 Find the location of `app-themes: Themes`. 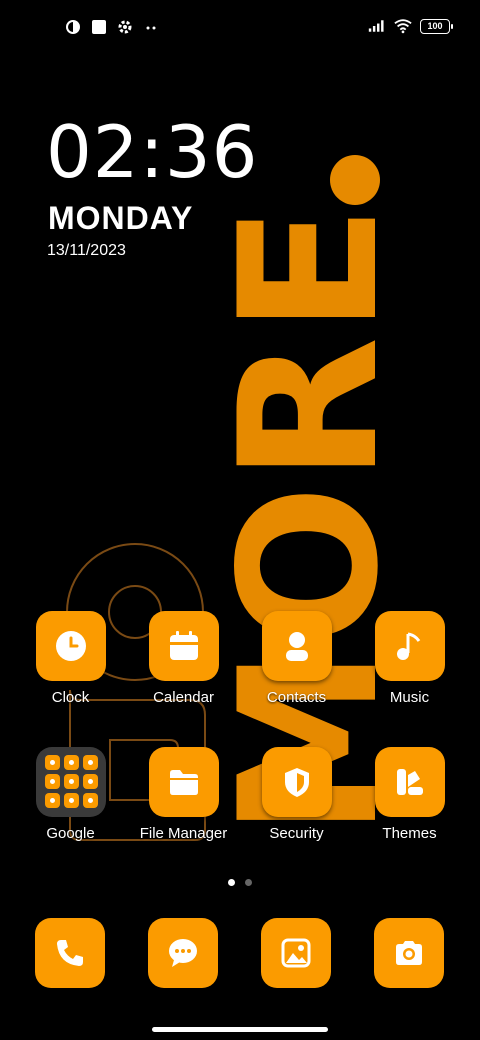

app-themes: Themes is located at coordinates (409, 794).